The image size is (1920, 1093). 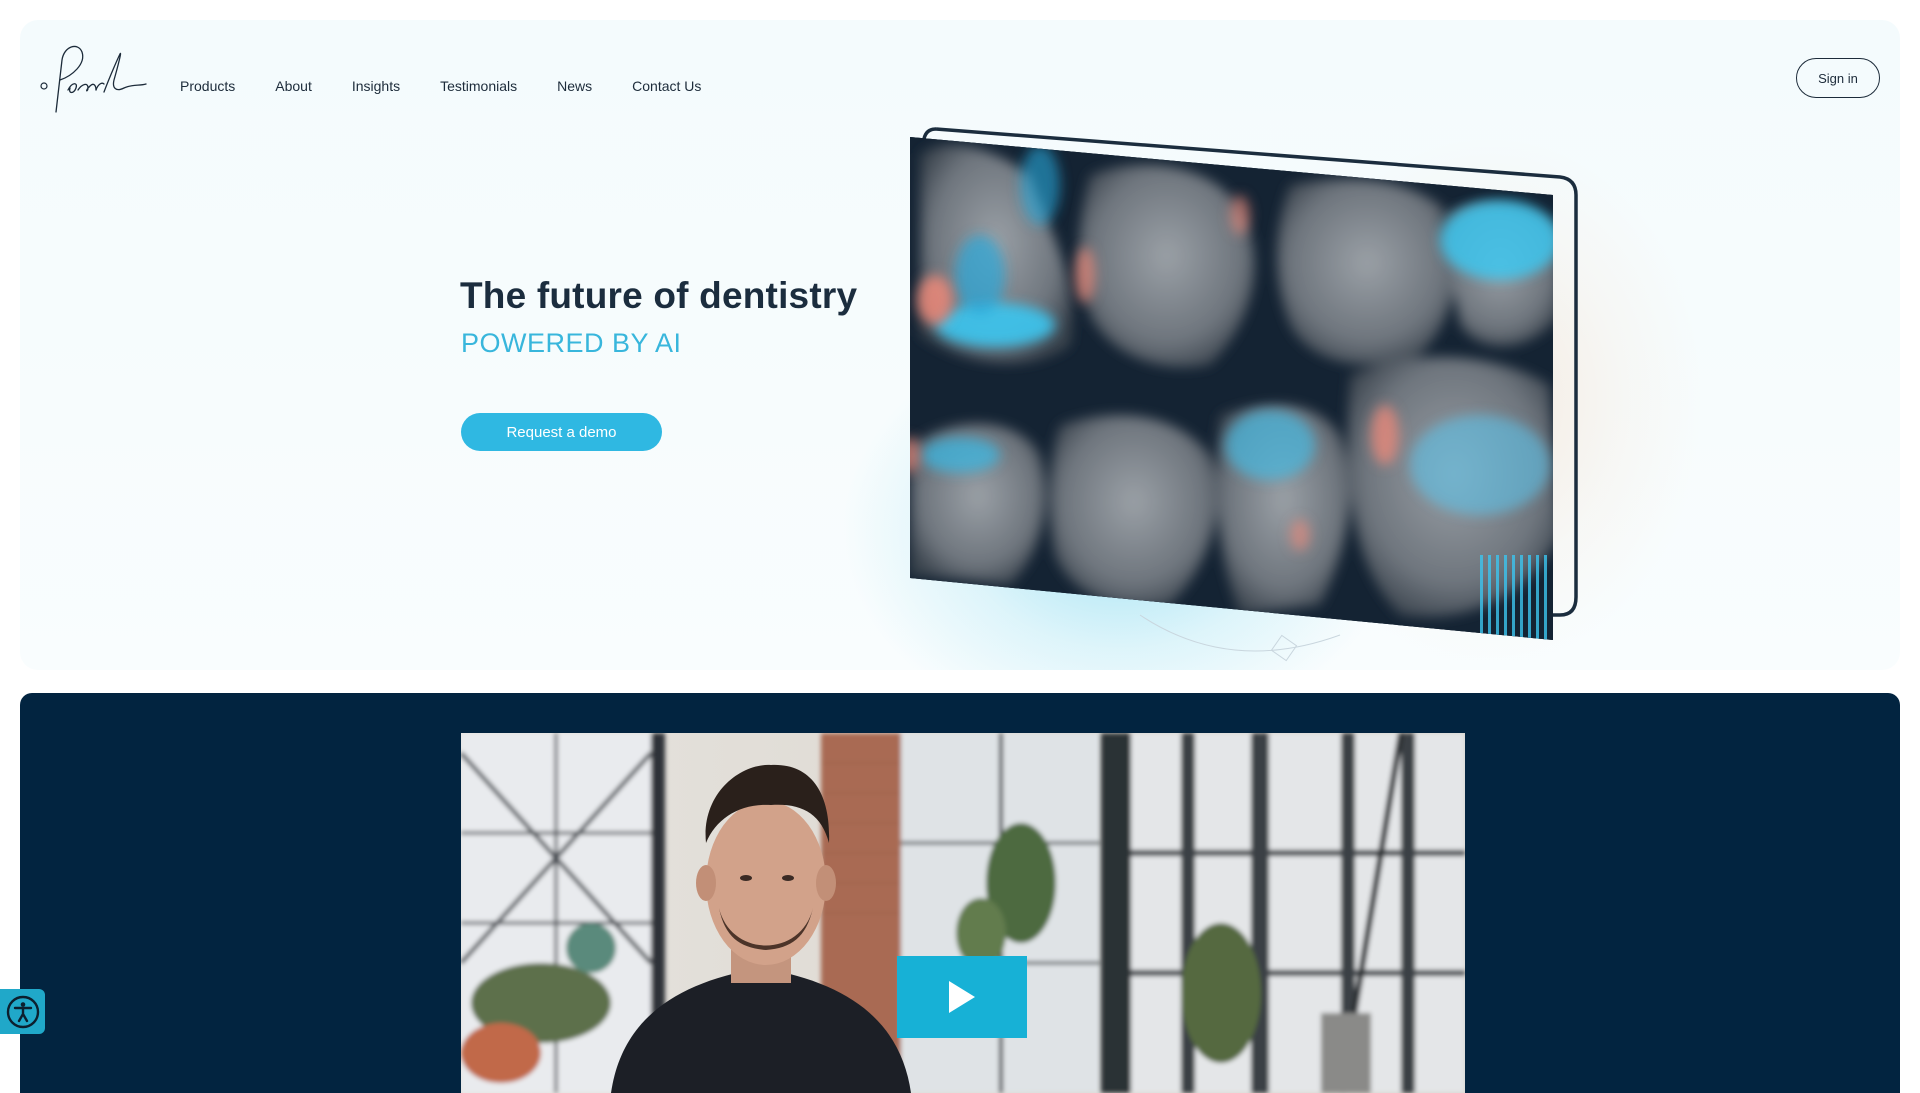 What do you see at coordinates (1838, 78) in the screenshot?
I see `sign-in-button: Sign in` at bounding box center [1838, 78].